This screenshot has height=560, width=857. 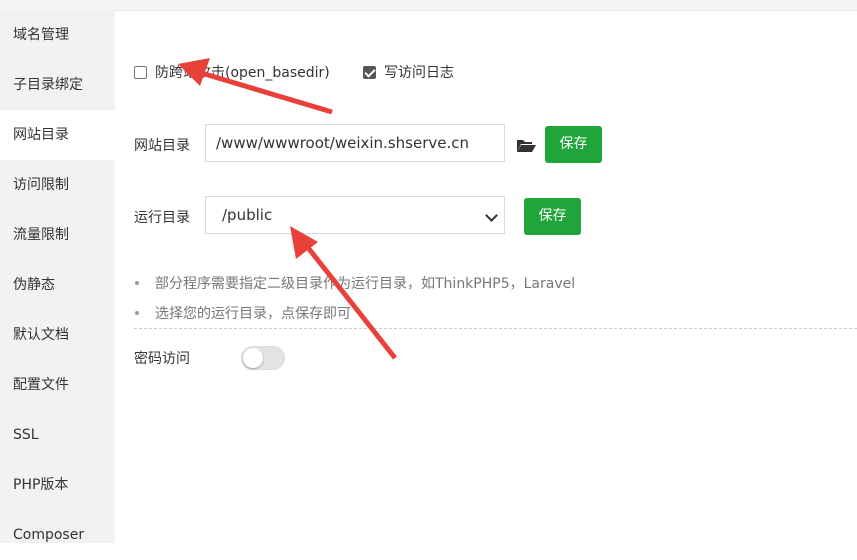 What do you see at coordinates (369, 72) in the screenshot?
I see `access-log-checkbox` at bounding box center [369, 72].